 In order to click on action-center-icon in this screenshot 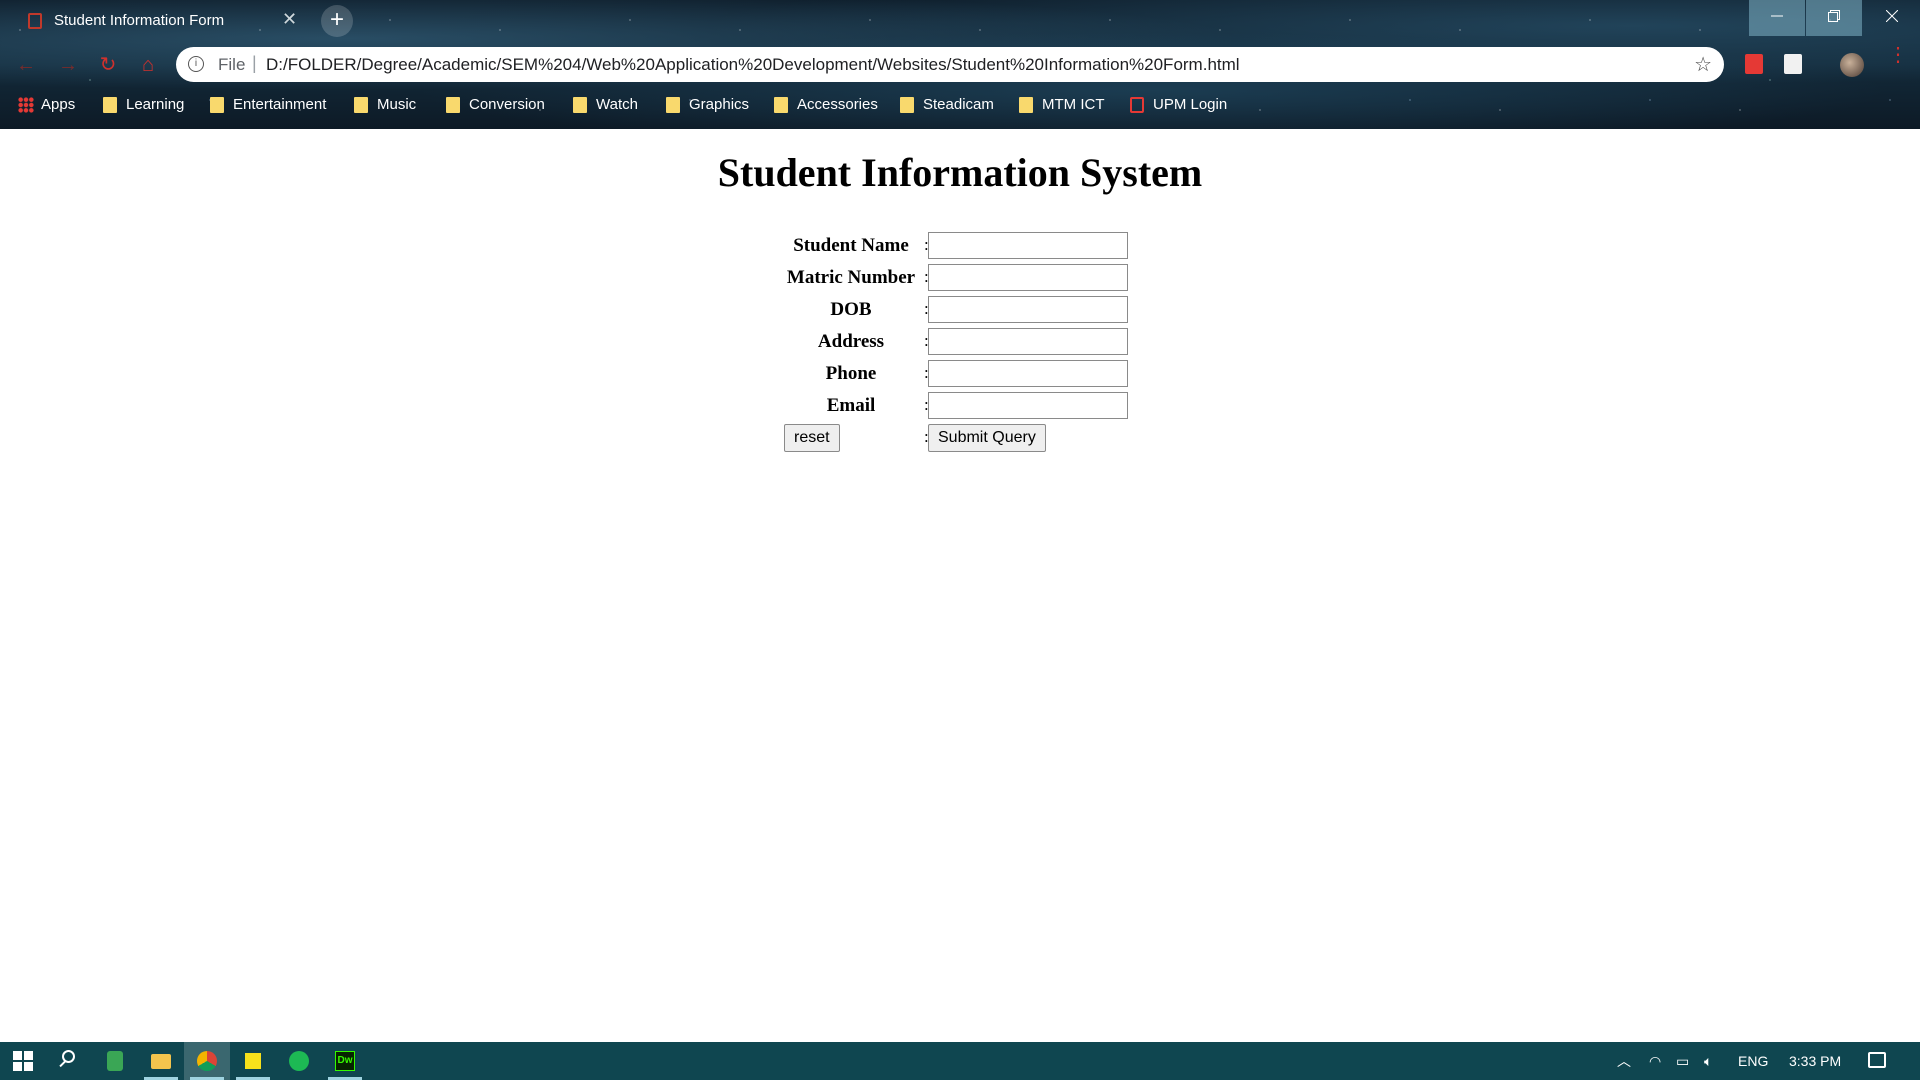, I will do `click(1877, 1060)`.